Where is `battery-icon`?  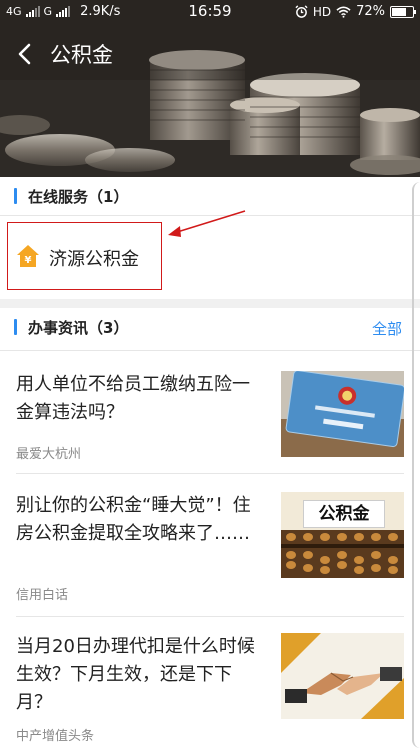
battery-icon is located at coordinates (403, 11).